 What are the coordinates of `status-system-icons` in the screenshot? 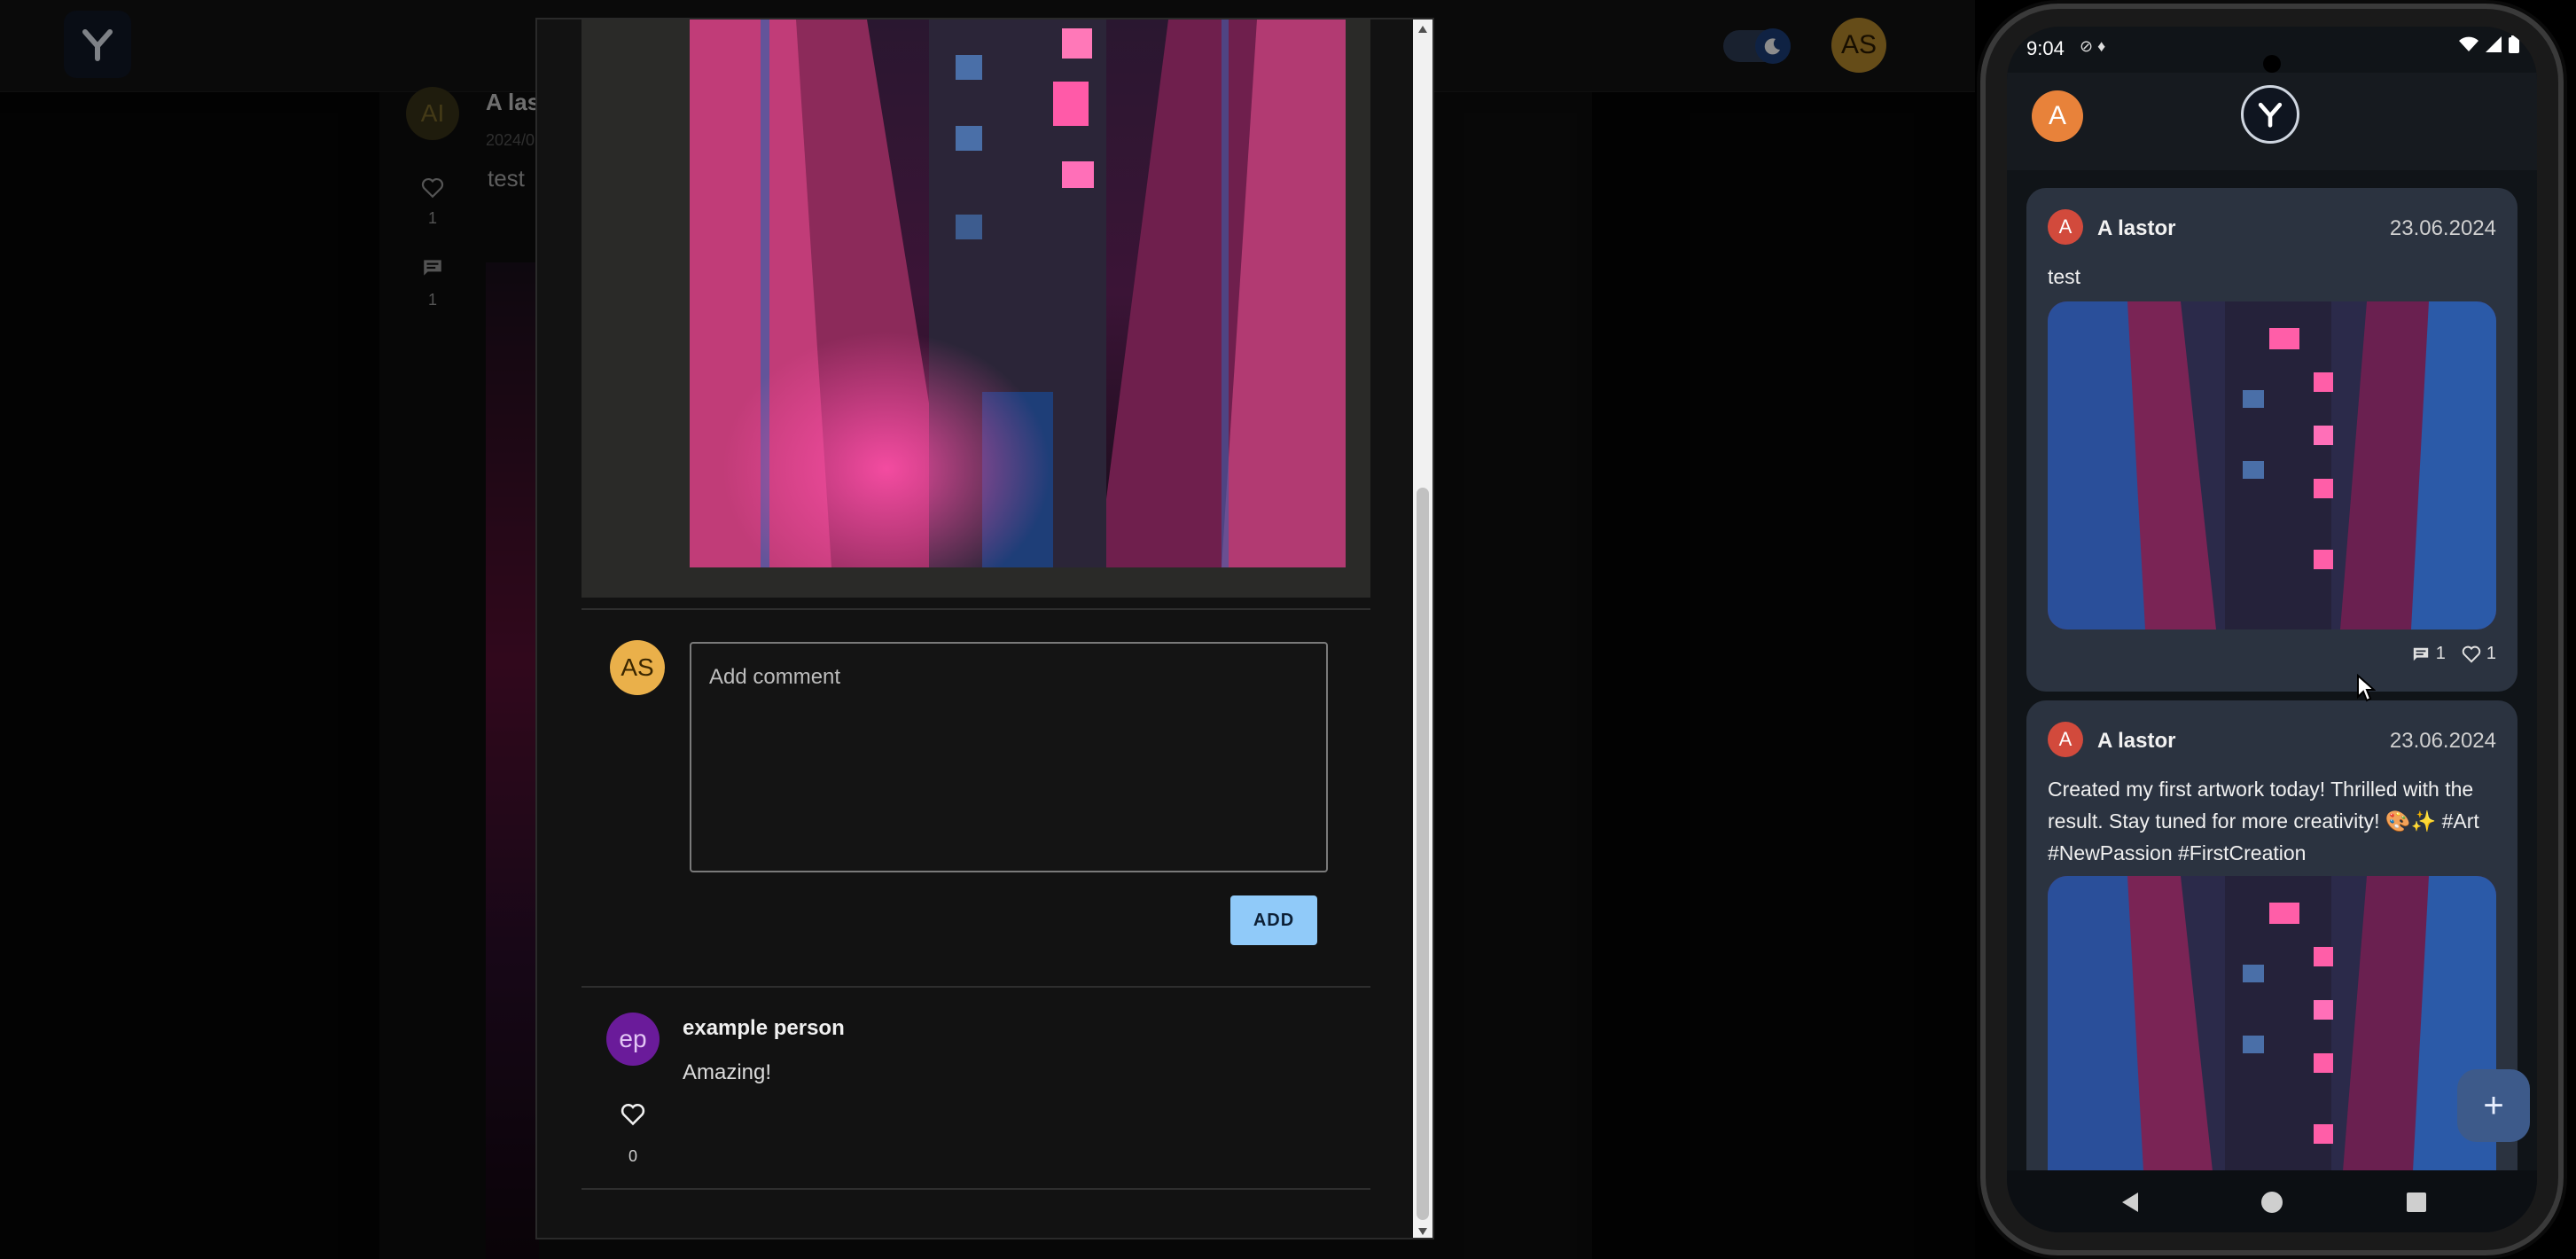 It's located at (2489, 44).